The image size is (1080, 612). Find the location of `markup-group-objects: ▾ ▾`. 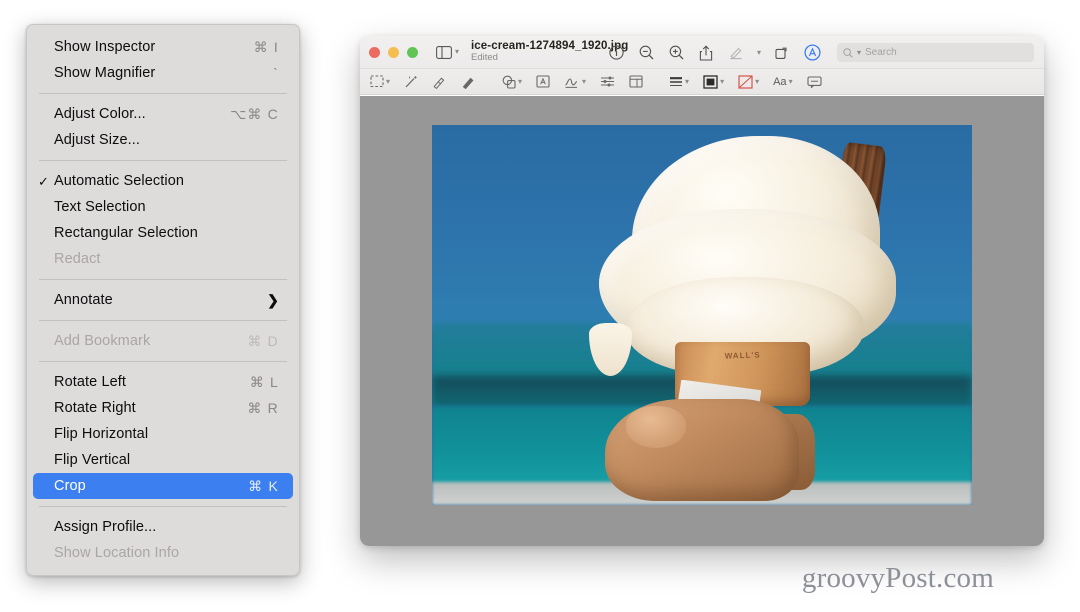

markup-group-objects: ▾ ▾ is located at coordinates (572, 82).